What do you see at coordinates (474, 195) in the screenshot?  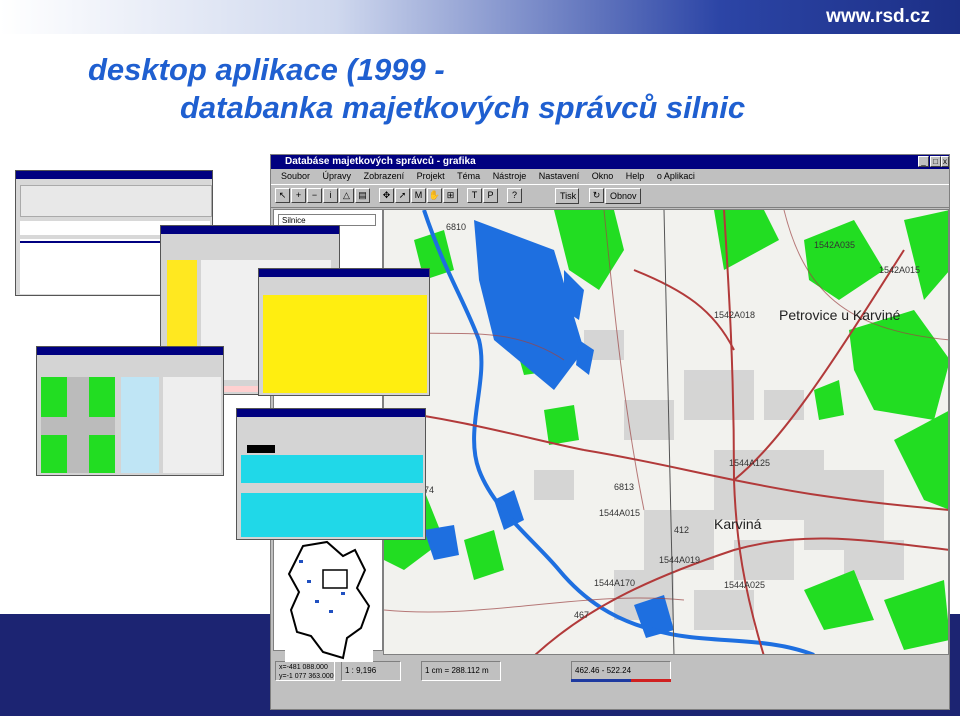 I see `text-icon: T` at bounding box center [474, 195].